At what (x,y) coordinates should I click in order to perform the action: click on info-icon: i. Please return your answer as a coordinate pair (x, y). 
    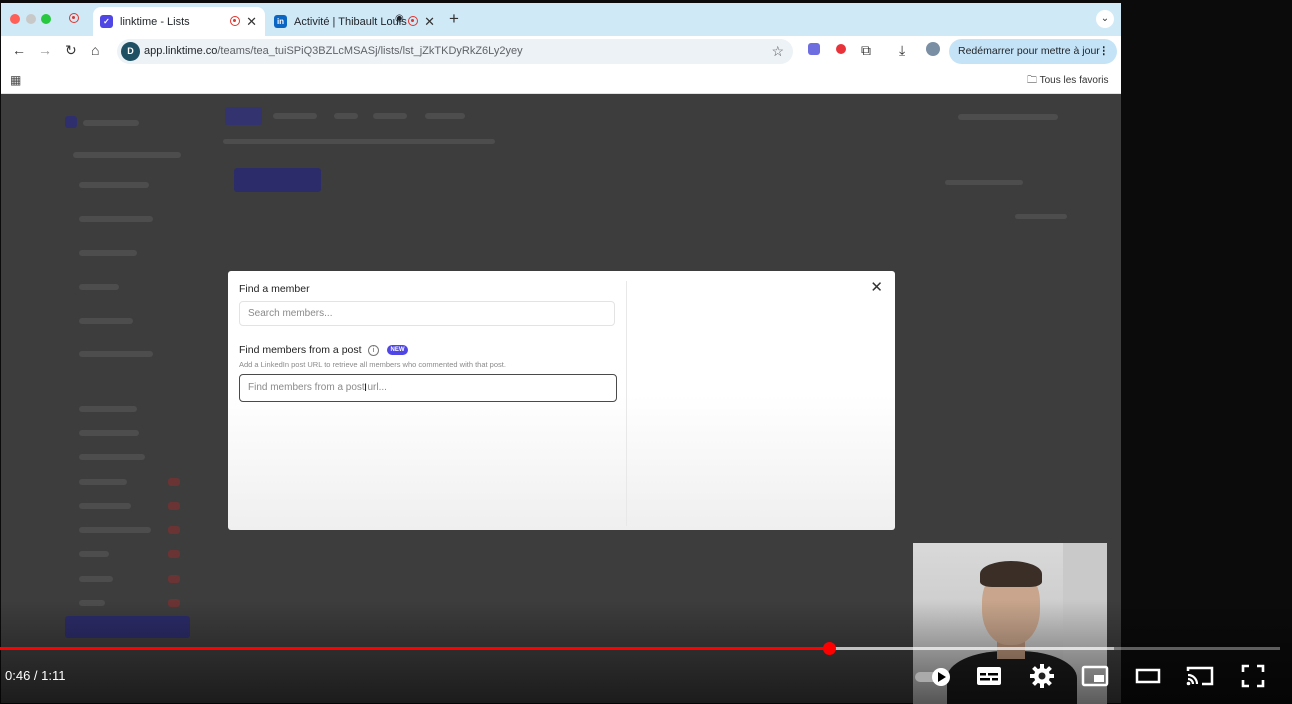
    Looking at the image, I should click on (373, 350).